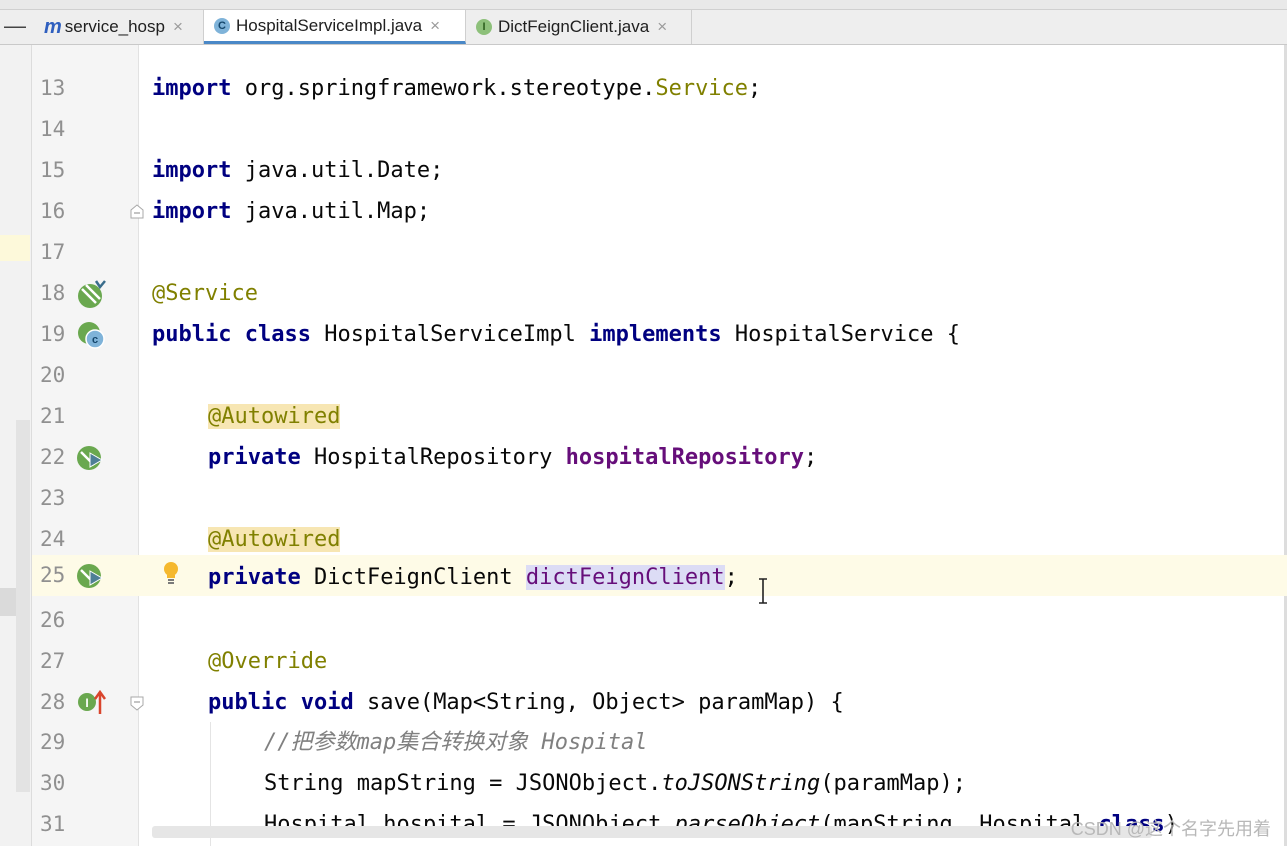  I want to click on code-text: @Service, so click(205, 293).